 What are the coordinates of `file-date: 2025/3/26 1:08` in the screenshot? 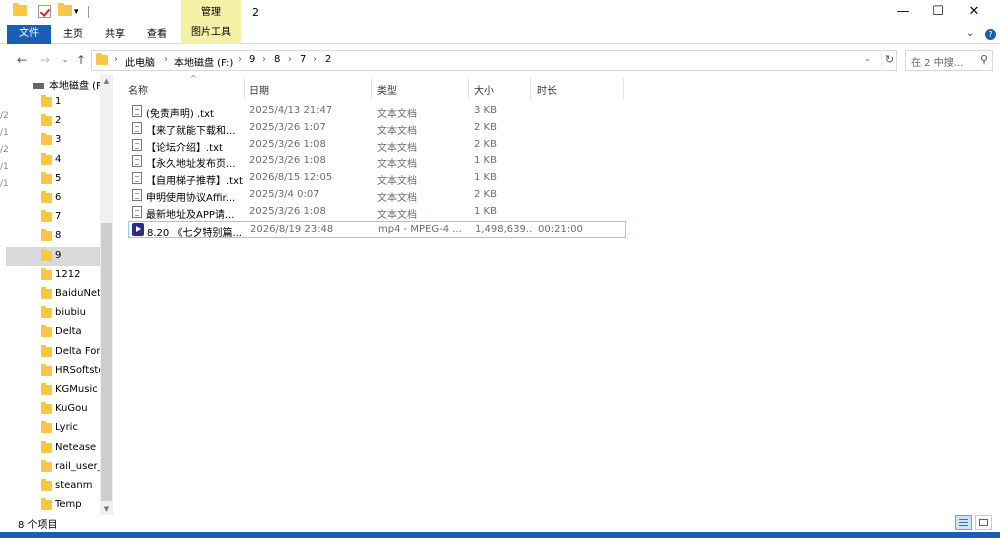 It's located at (287, 161).